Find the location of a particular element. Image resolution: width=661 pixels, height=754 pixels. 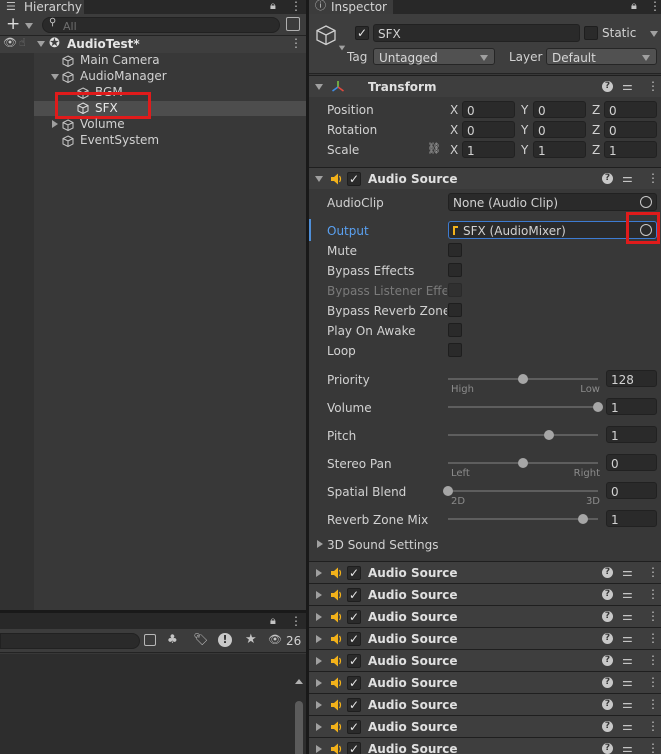

warning-filter-icon: ! is located at coordinates (225, 640).